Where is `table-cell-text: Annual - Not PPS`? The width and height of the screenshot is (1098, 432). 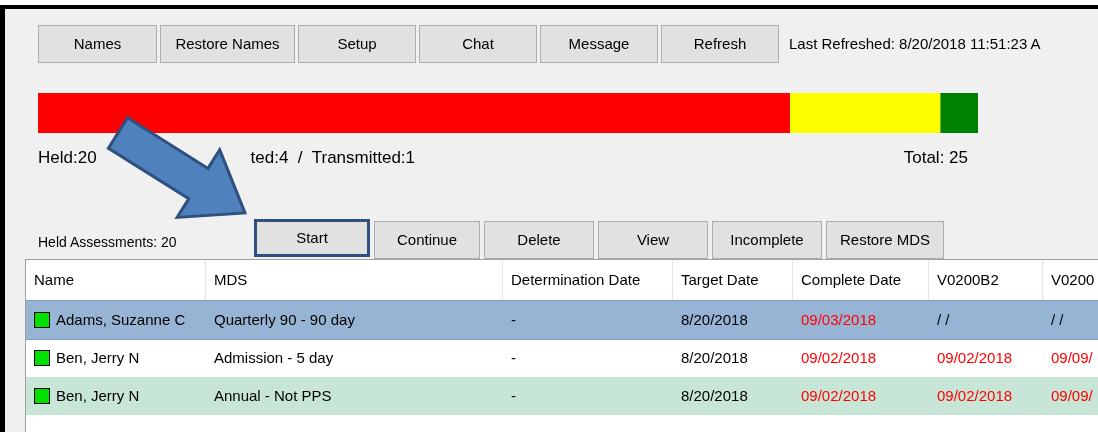
table-cell-text: Annual - Not PPS is located at coordinates (273, 395).